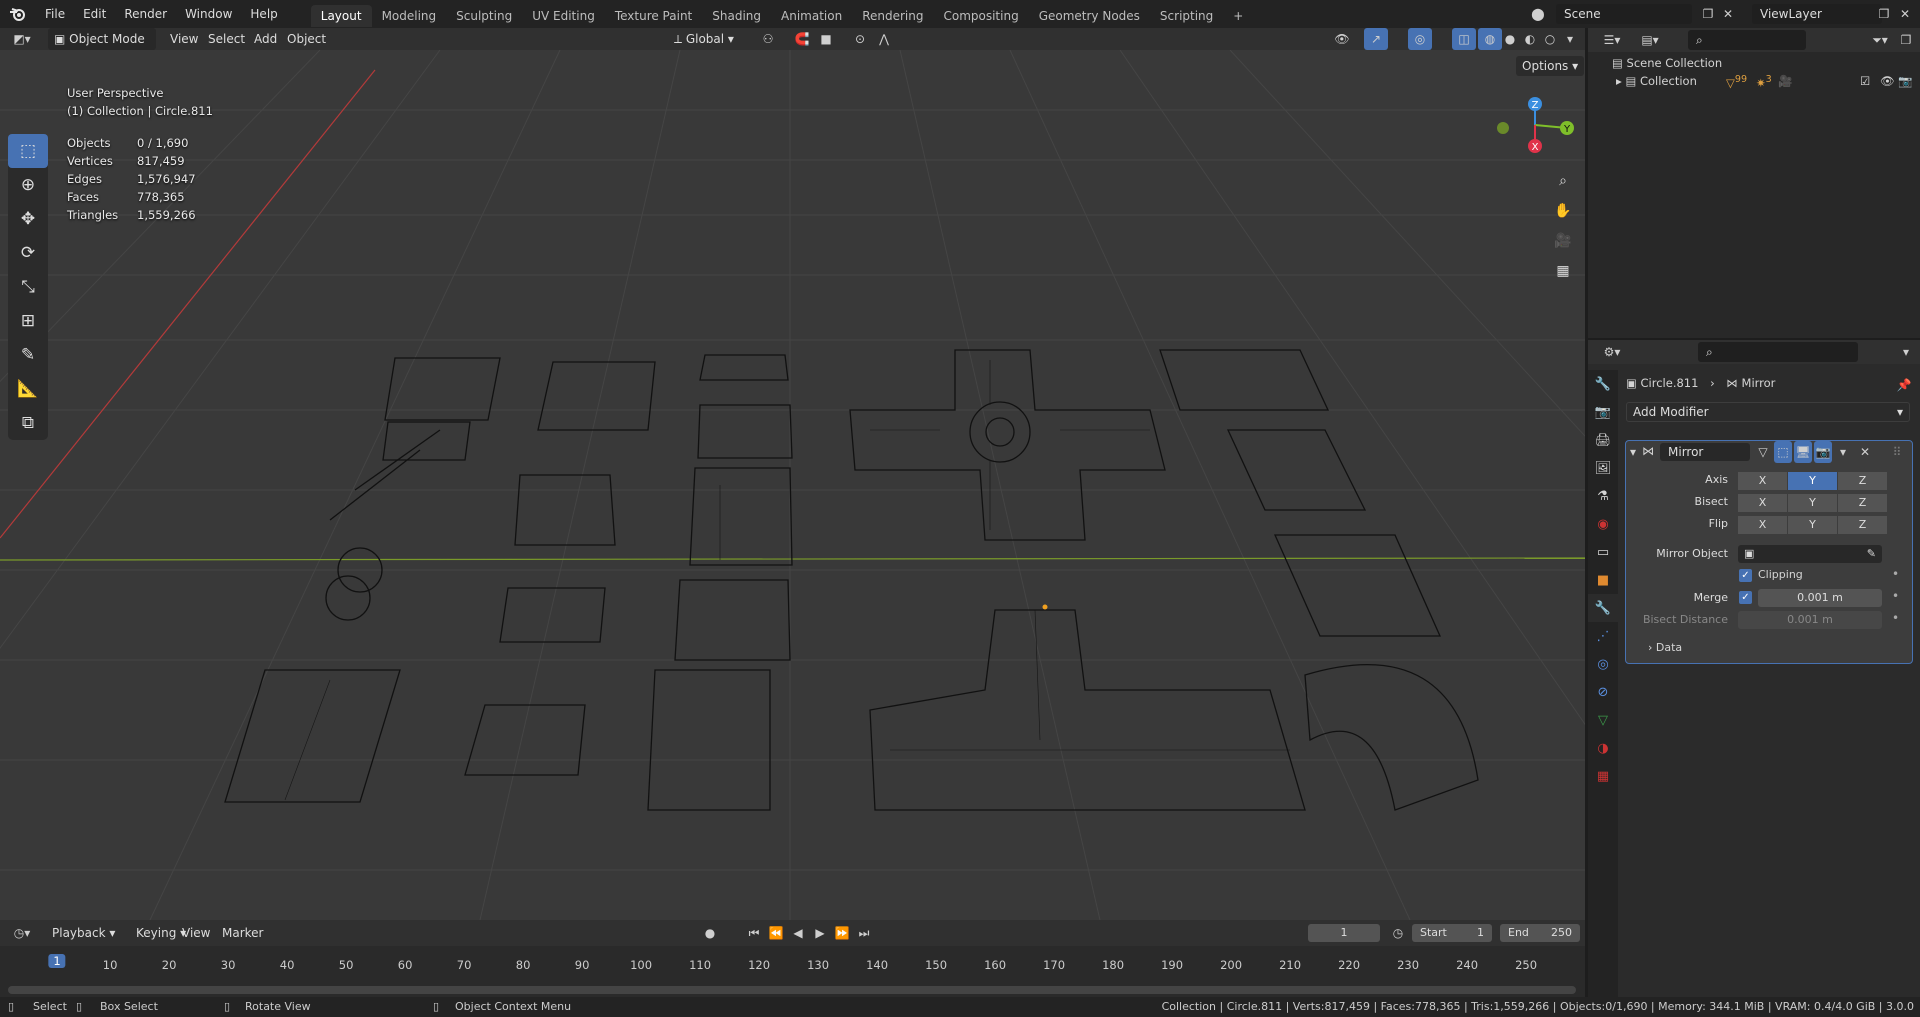  I want to click on record-icon: ●, so click(710, 933).